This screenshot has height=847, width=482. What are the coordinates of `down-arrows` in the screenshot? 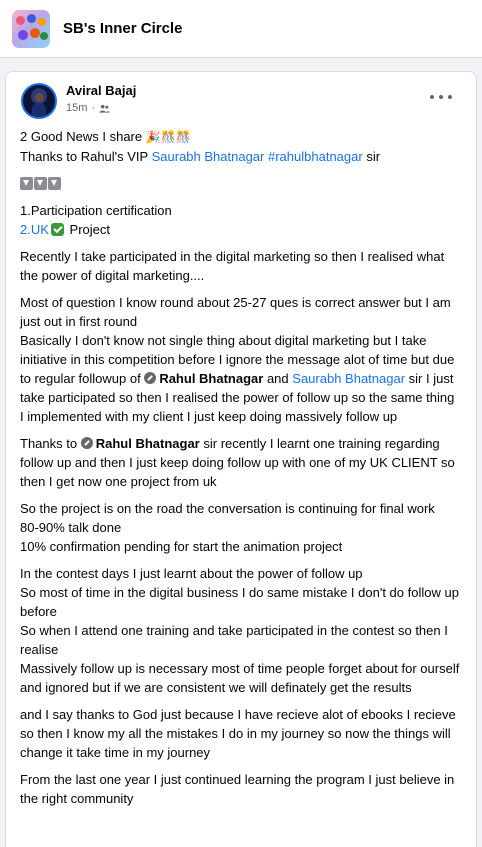 It's located at (240, 183).